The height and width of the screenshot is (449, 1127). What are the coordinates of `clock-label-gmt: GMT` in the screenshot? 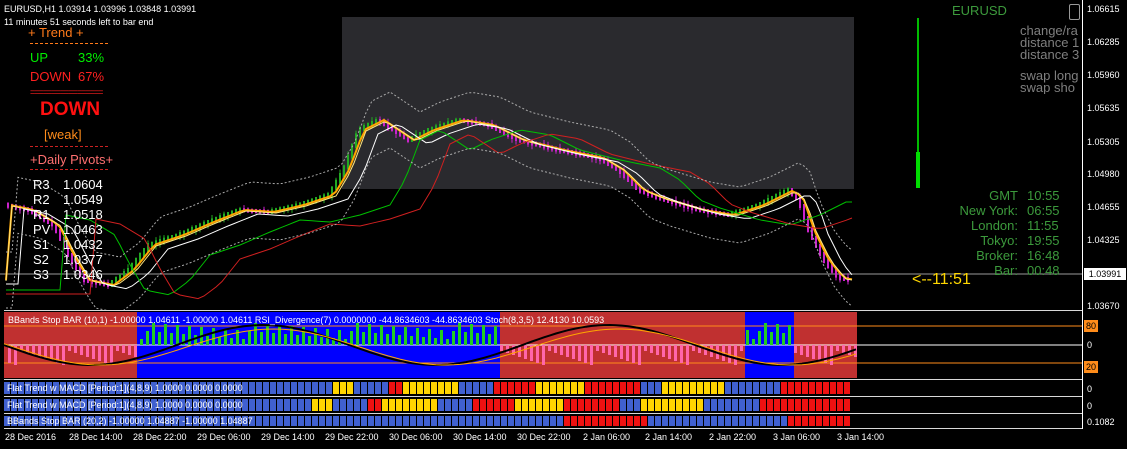 It's located at (1003, 195).